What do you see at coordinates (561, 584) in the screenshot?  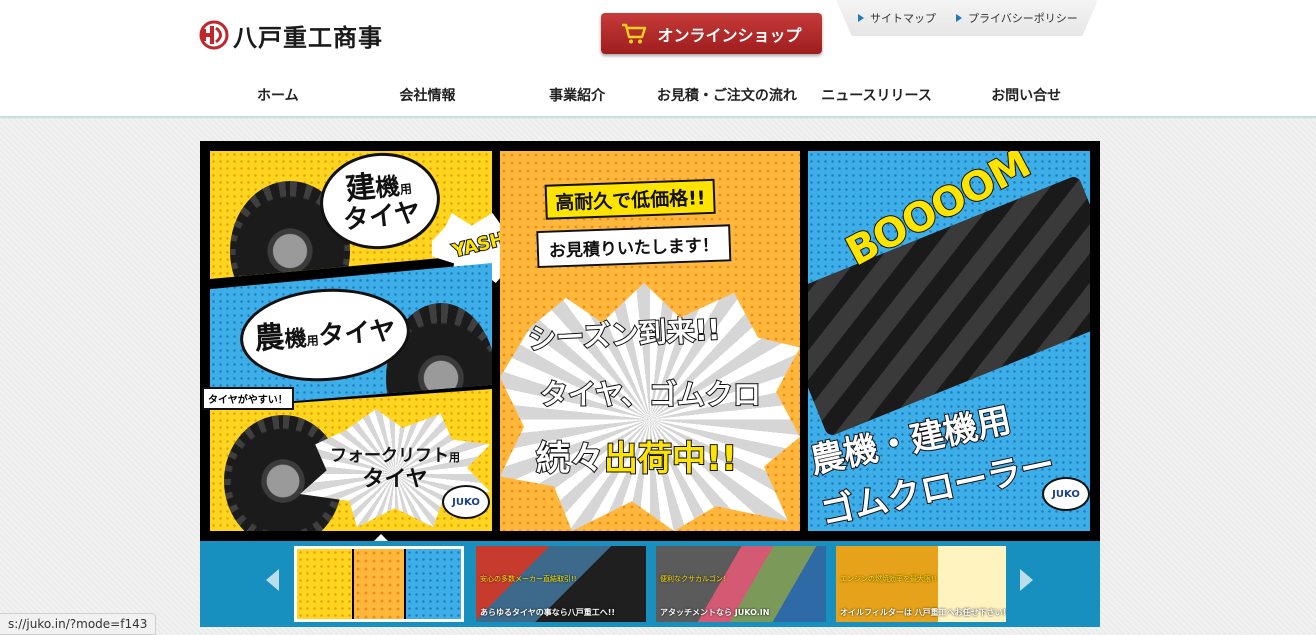 I see `thumbnail-2: 安心の多数メーカー直結取引!! あらゆるタイヤの事なら八戸重工へ!!` at bounding box center [561, 584].